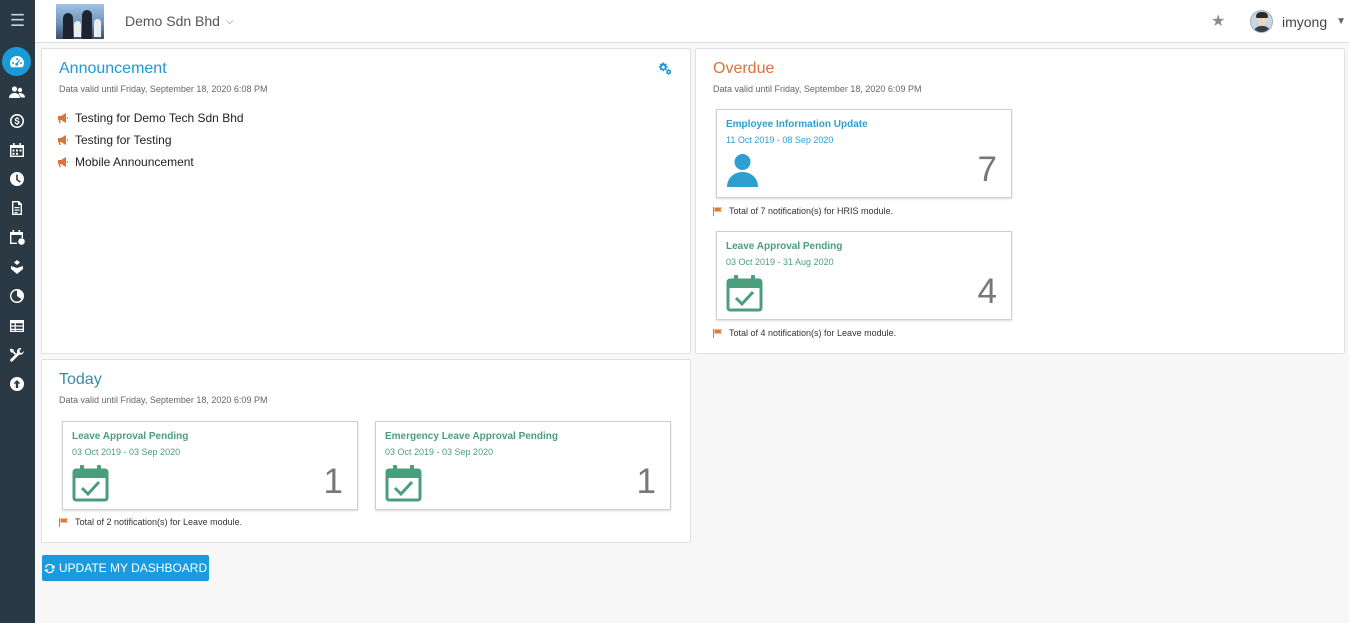 The image size is (1349, 623). Describe the element at coordinates (17, 21) in the screenshot. I see `menu-toggle-icon: ☰` at that location.